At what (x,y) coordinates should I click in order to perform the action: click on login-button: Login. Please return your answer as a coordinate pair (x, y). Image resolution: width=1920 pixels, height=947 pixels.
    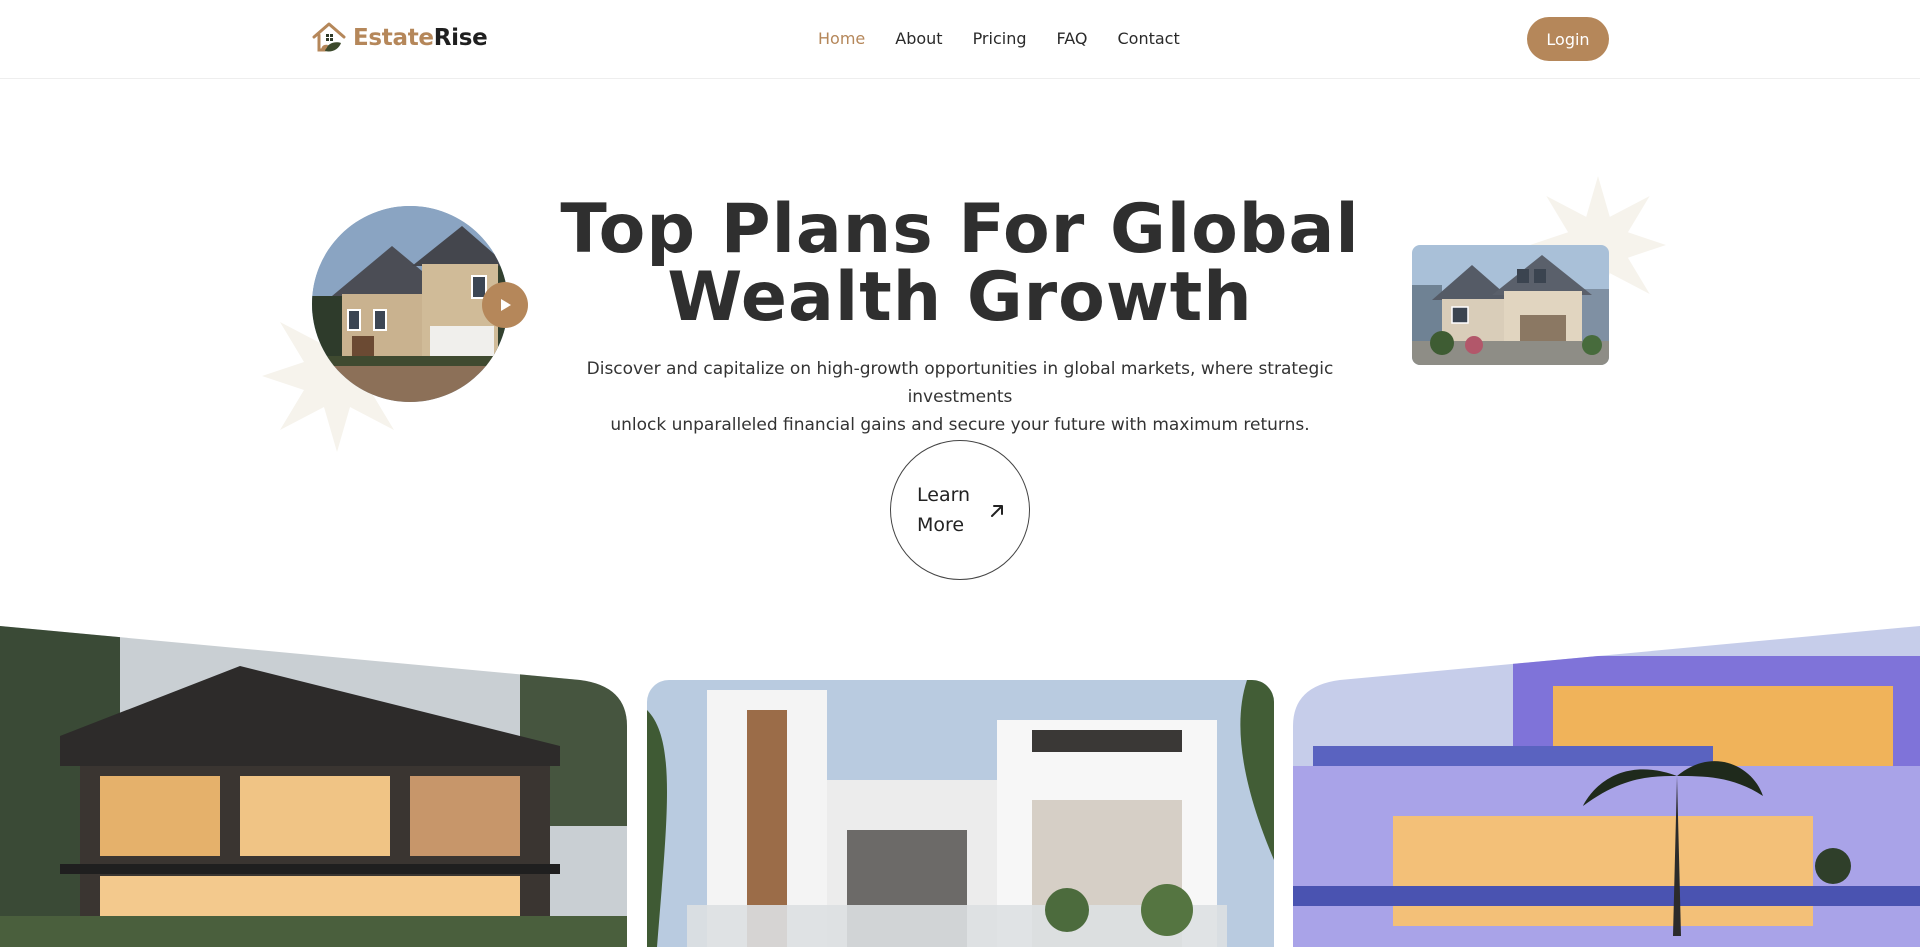
    Looking at the image, I should click on (1568, 39).